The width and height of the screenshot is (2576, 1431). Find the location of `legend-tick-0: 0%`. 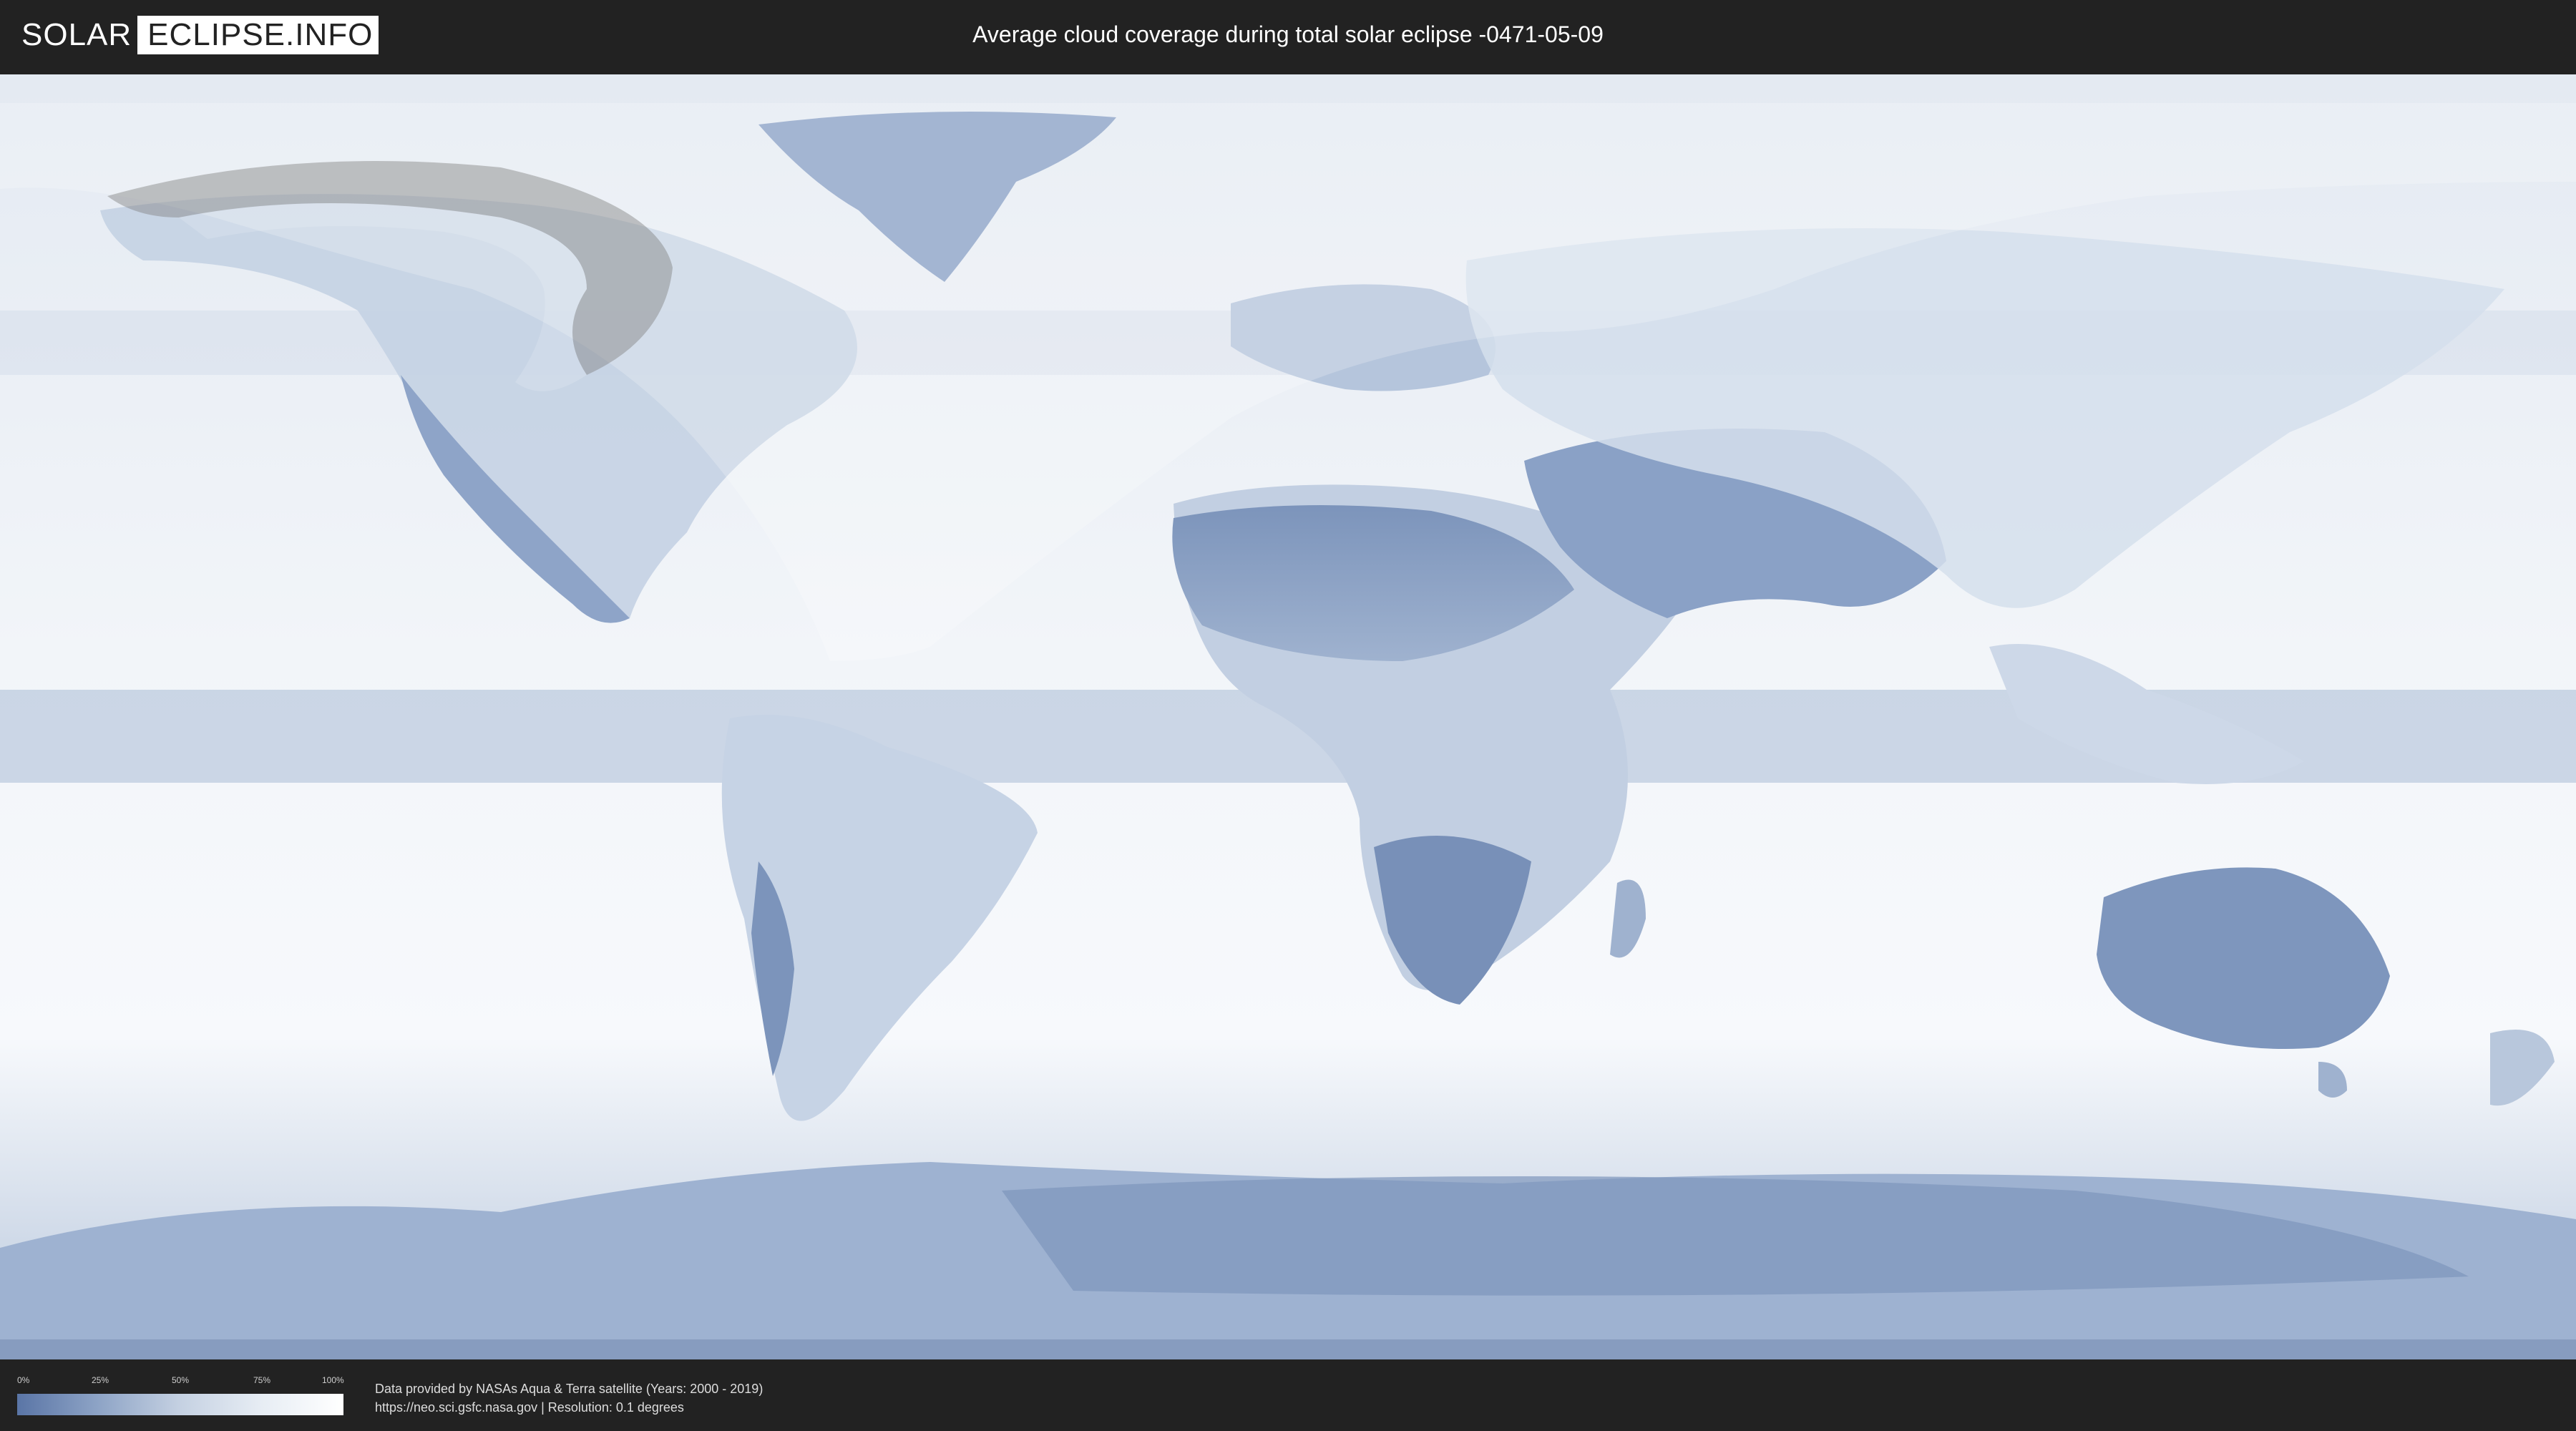

legend-tick-0: 0% is located at coordinates (23, 1380).